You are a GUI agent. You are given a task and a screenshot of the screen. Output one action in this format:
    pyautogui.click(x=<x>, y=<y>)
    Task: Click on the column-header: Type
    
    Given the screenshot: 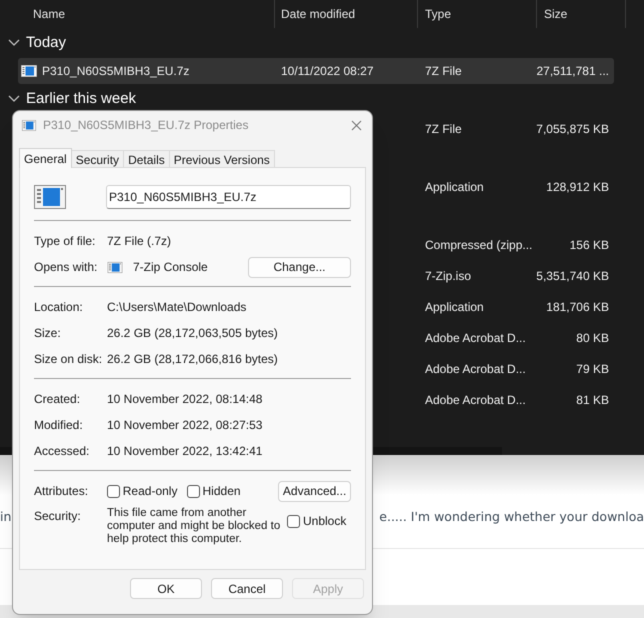 What is the action you would take?
    pyautogui.click(x=438, y=14)
    